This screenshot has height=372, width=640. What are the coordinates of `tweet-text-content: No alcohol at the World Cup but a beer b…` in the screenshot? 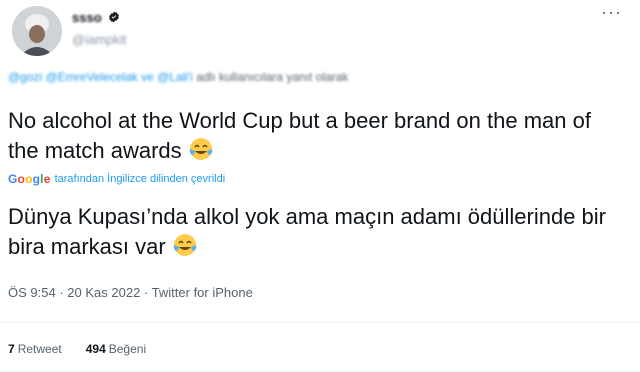 It's located at (299, 135).